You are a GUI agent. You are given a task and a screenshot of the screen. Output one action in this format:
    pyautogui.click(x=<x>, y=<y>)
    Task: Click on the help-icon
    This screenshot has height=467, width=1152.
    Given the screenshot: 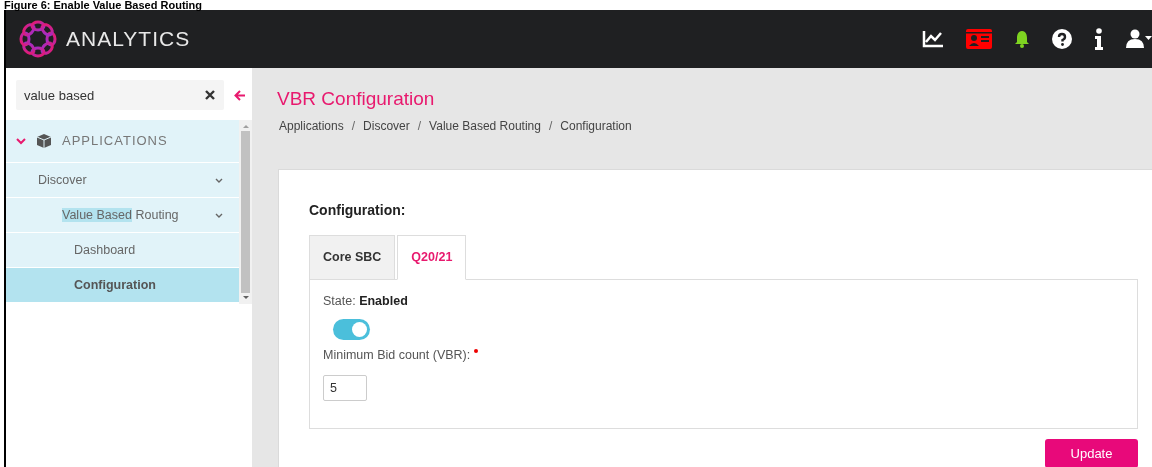 What is the action you would take?
    pyautogui.click(x=1062, y=39)
    